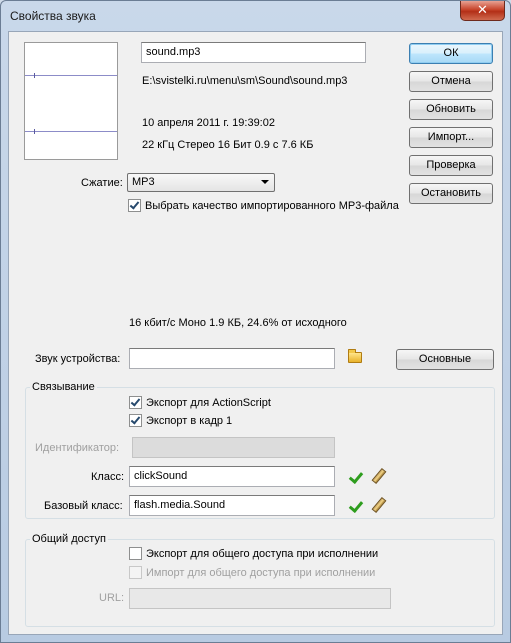 This screenshot has height=643, width=511. I want to click on audio-format: 22 кГц Стерео 16 Бит 0.9 с 7.6 КБ, so click(228, 145).